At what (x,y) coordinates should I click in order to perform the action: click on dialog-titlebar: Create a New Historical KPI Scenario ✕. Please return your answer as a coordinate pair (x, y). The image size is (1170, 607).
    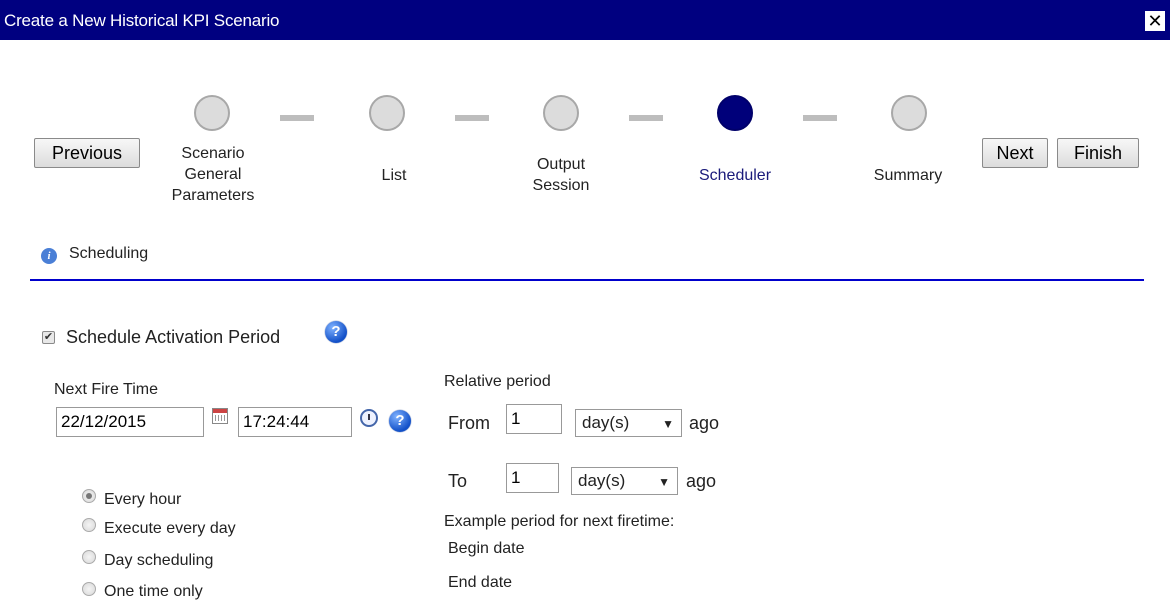
    Looking at the image, I should click on (585, 20).